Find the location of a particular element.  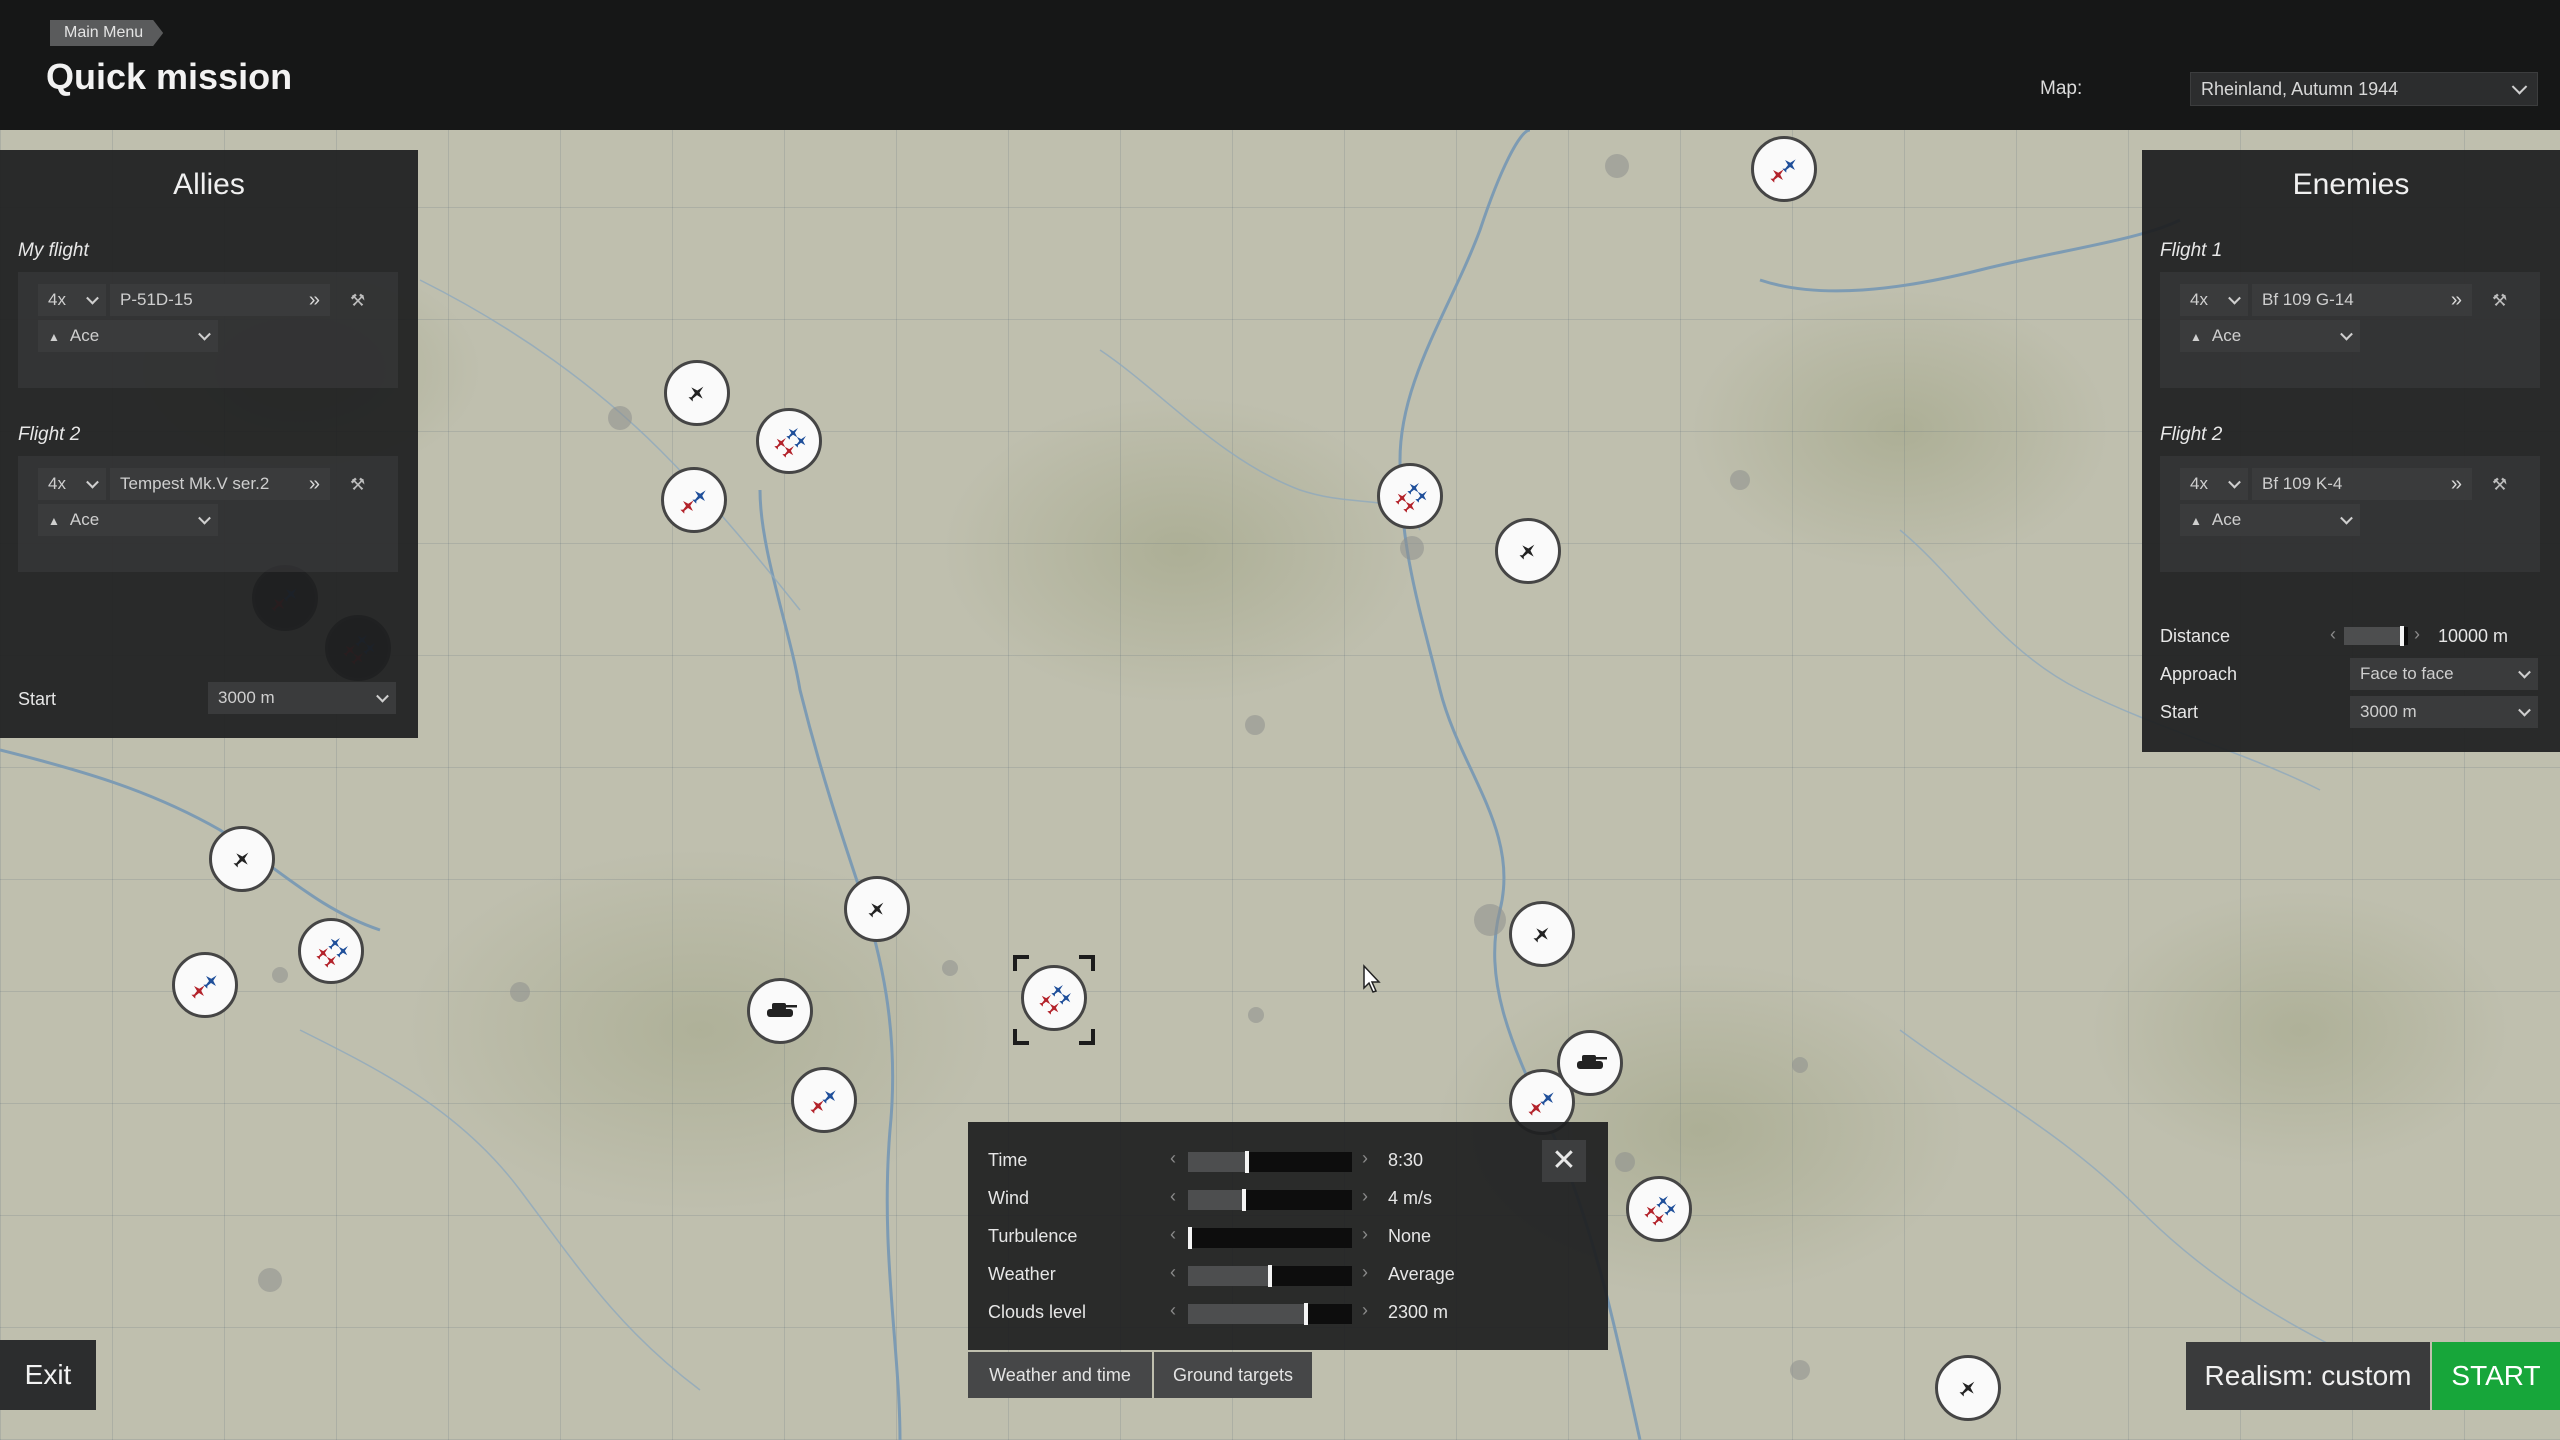

approach-select: Face to face is located at coordinates (2444, 674).